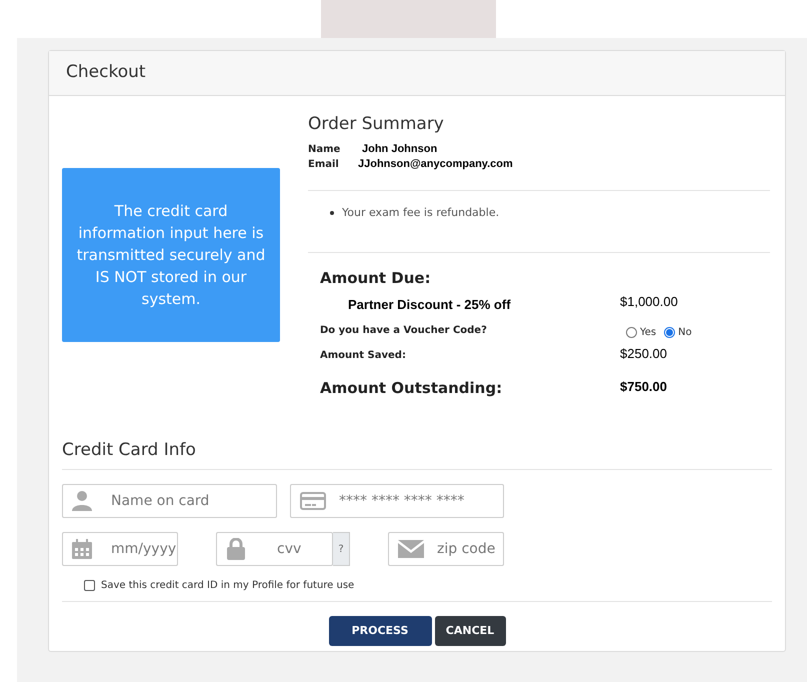 The image size is (807, 682). I want to click on credit-card-icon, so click(313, 501).